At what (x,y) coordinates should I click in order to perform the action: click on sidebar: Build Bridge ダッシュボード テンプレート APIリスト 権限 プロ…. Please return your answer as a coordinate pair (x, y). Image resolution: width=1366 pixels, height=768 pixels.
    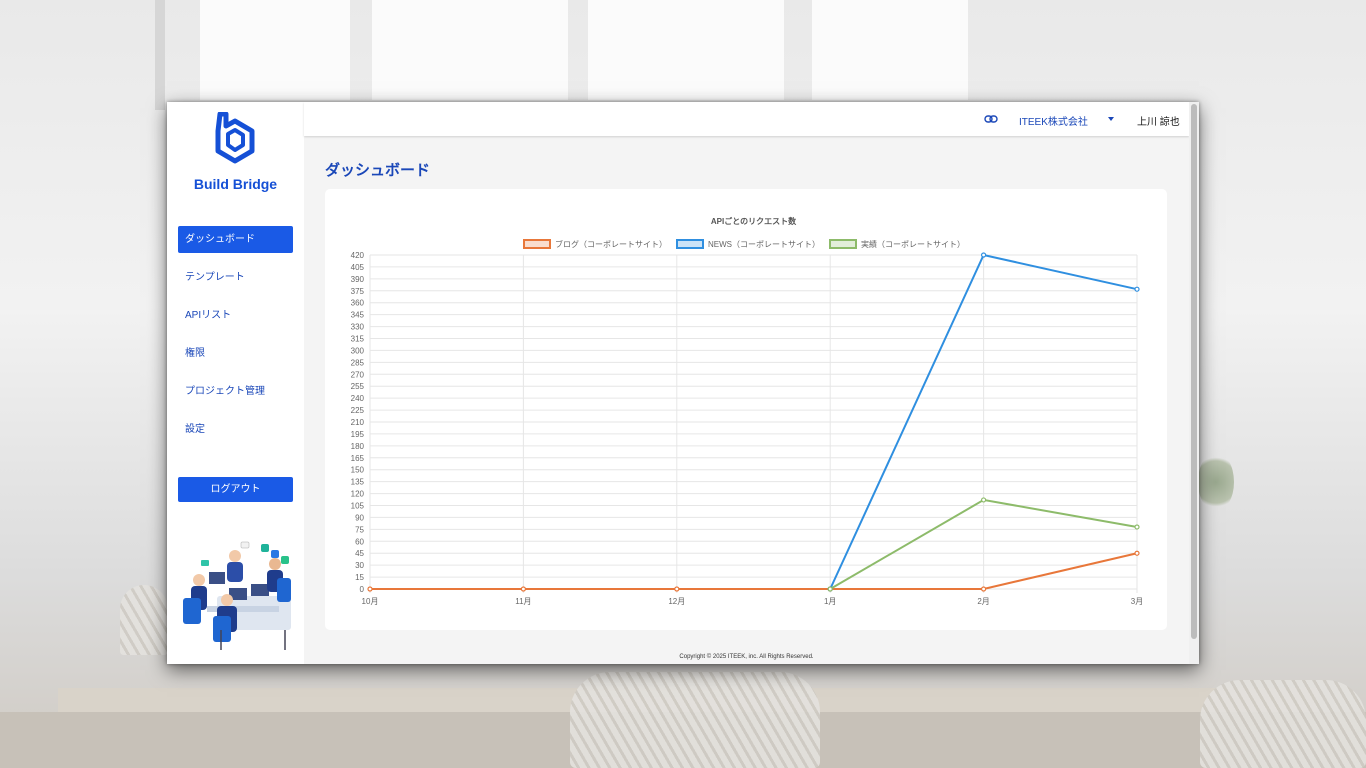
    Looking at the image, I should click on (235, 383).